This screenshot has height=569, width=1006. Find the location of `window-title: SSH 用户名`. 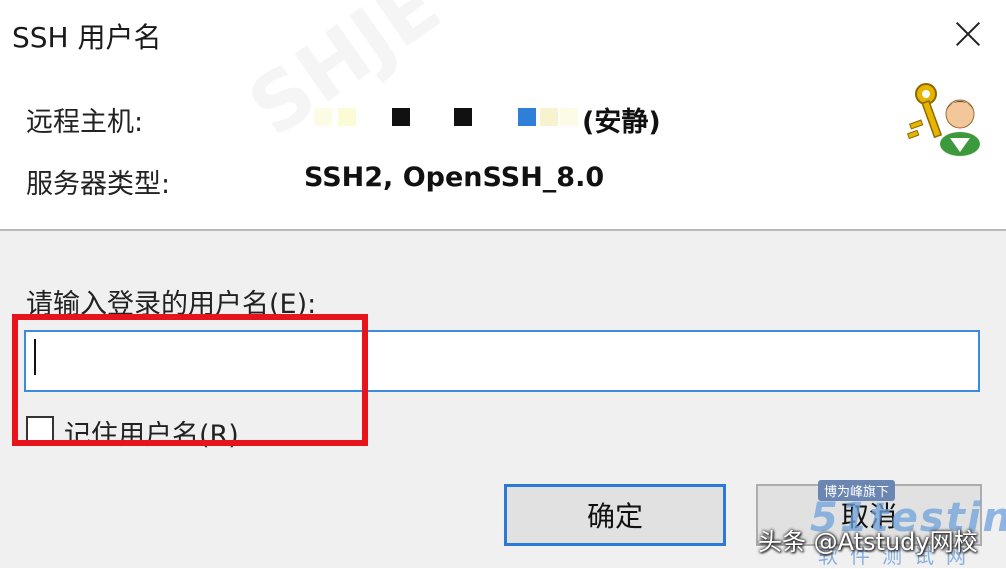

window-title: SSH 用户名 is located at coordinates (87, 37).